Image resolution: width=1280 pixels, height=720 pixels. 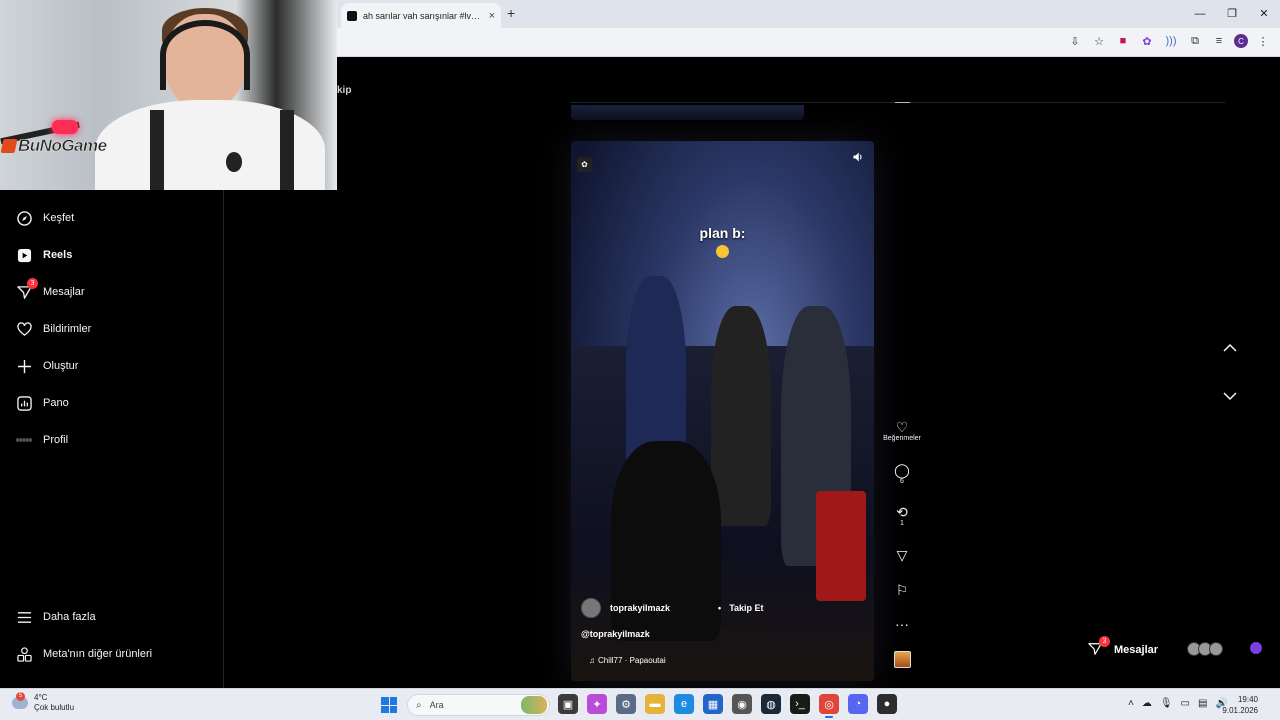 What do you see at coordinates (902, 430) in the screenshot?
I see `like-button: ♡ Beğenmeler` at bounding box center [902, 430].